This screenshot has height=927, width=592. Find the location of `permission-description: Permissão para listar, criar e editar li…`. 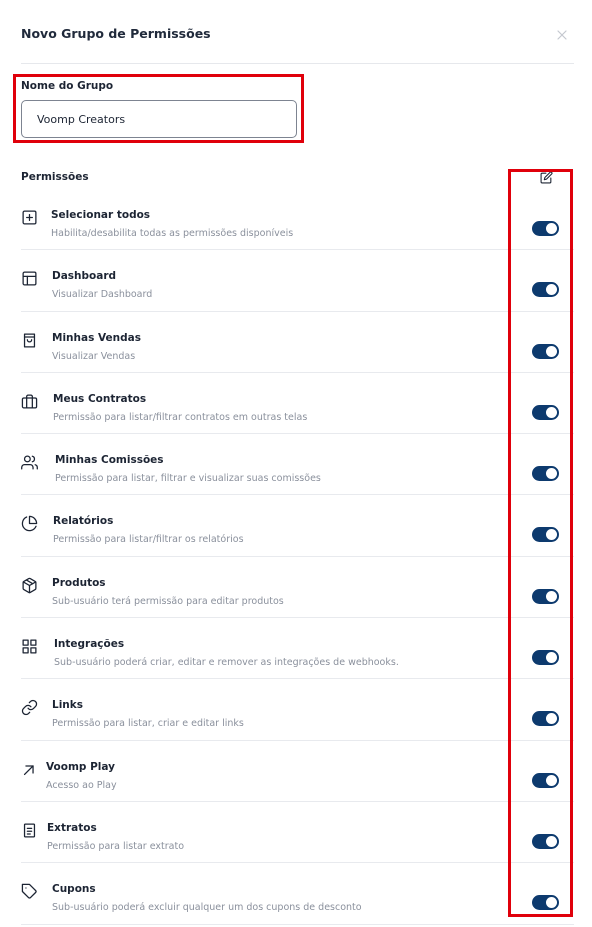

permission-description: Permissão para listar, criar e editar li… is located at coordinates (148, 724).